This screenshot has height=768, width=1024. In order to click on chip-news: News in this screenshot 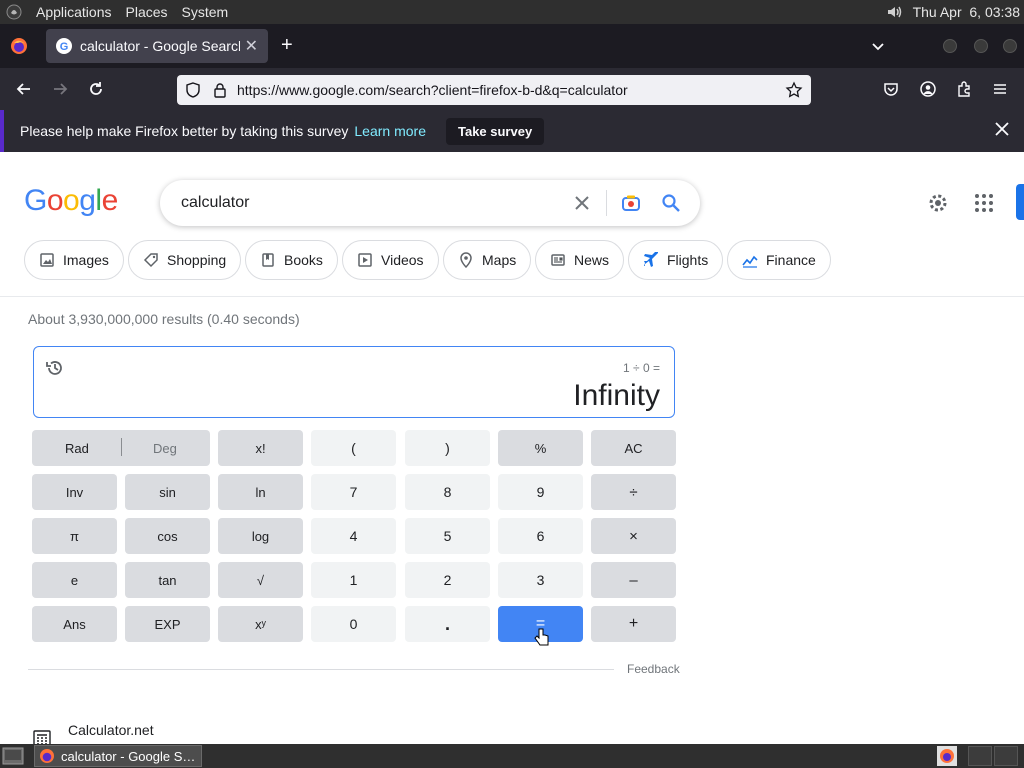, I will do `click(580, 260)`.